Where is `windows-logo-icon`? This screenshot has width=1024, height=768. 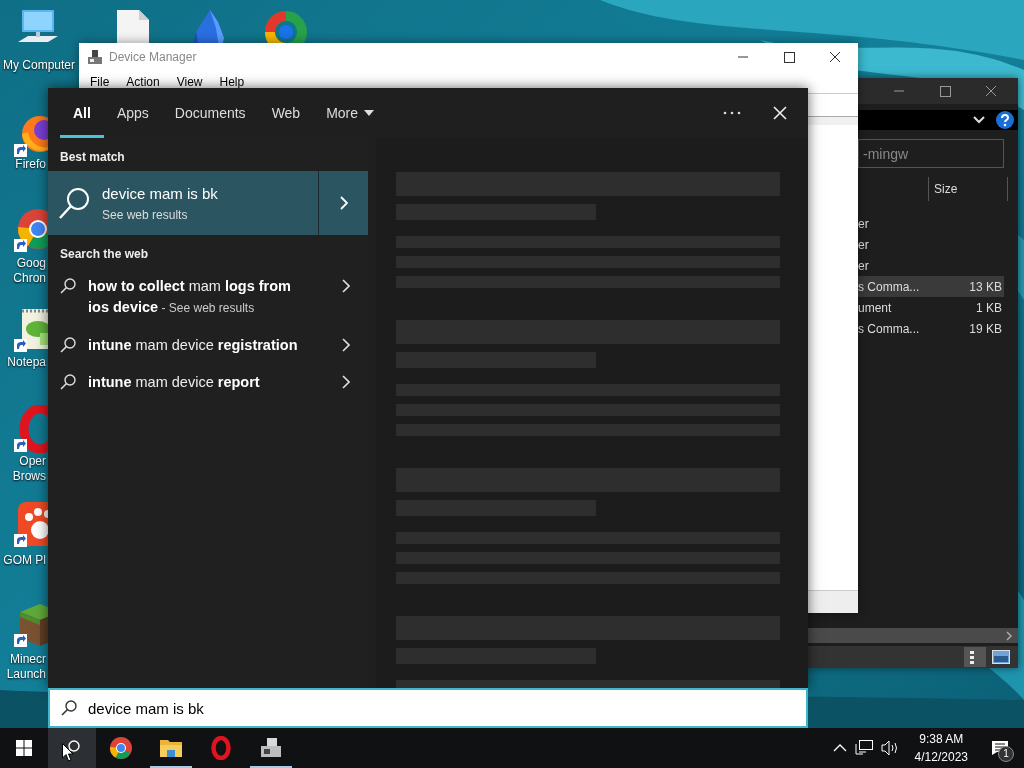 windows-logo-icon is located at coordinates (24, 748).